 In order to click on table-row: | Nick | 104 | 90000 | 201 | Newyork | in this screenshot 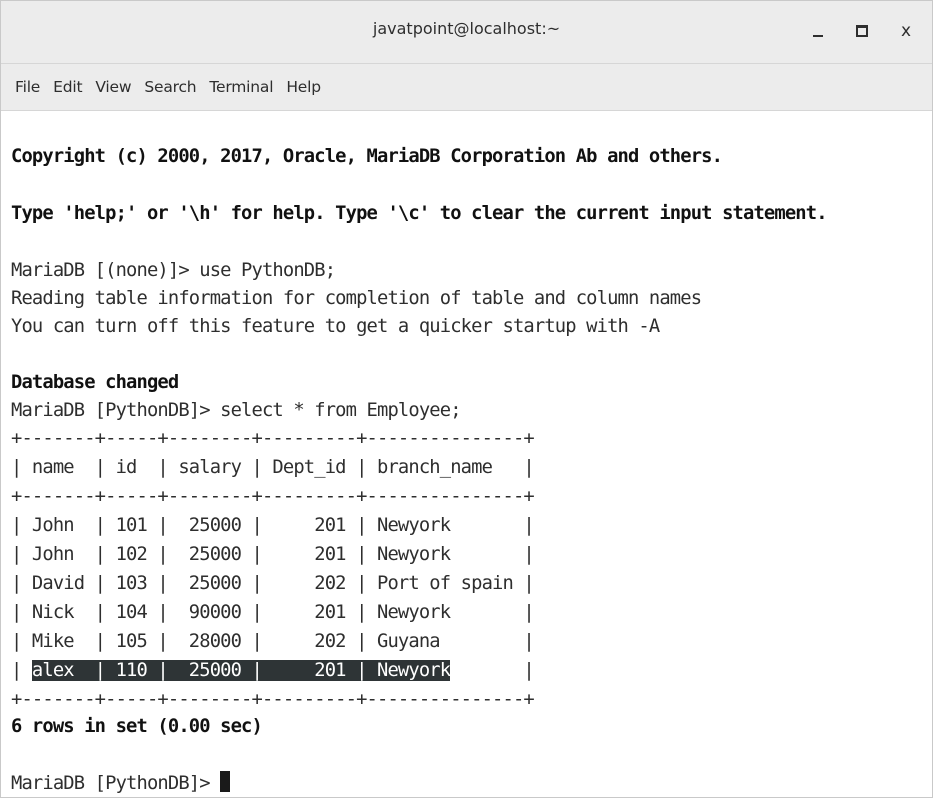, I will do `click(273, 612)`.